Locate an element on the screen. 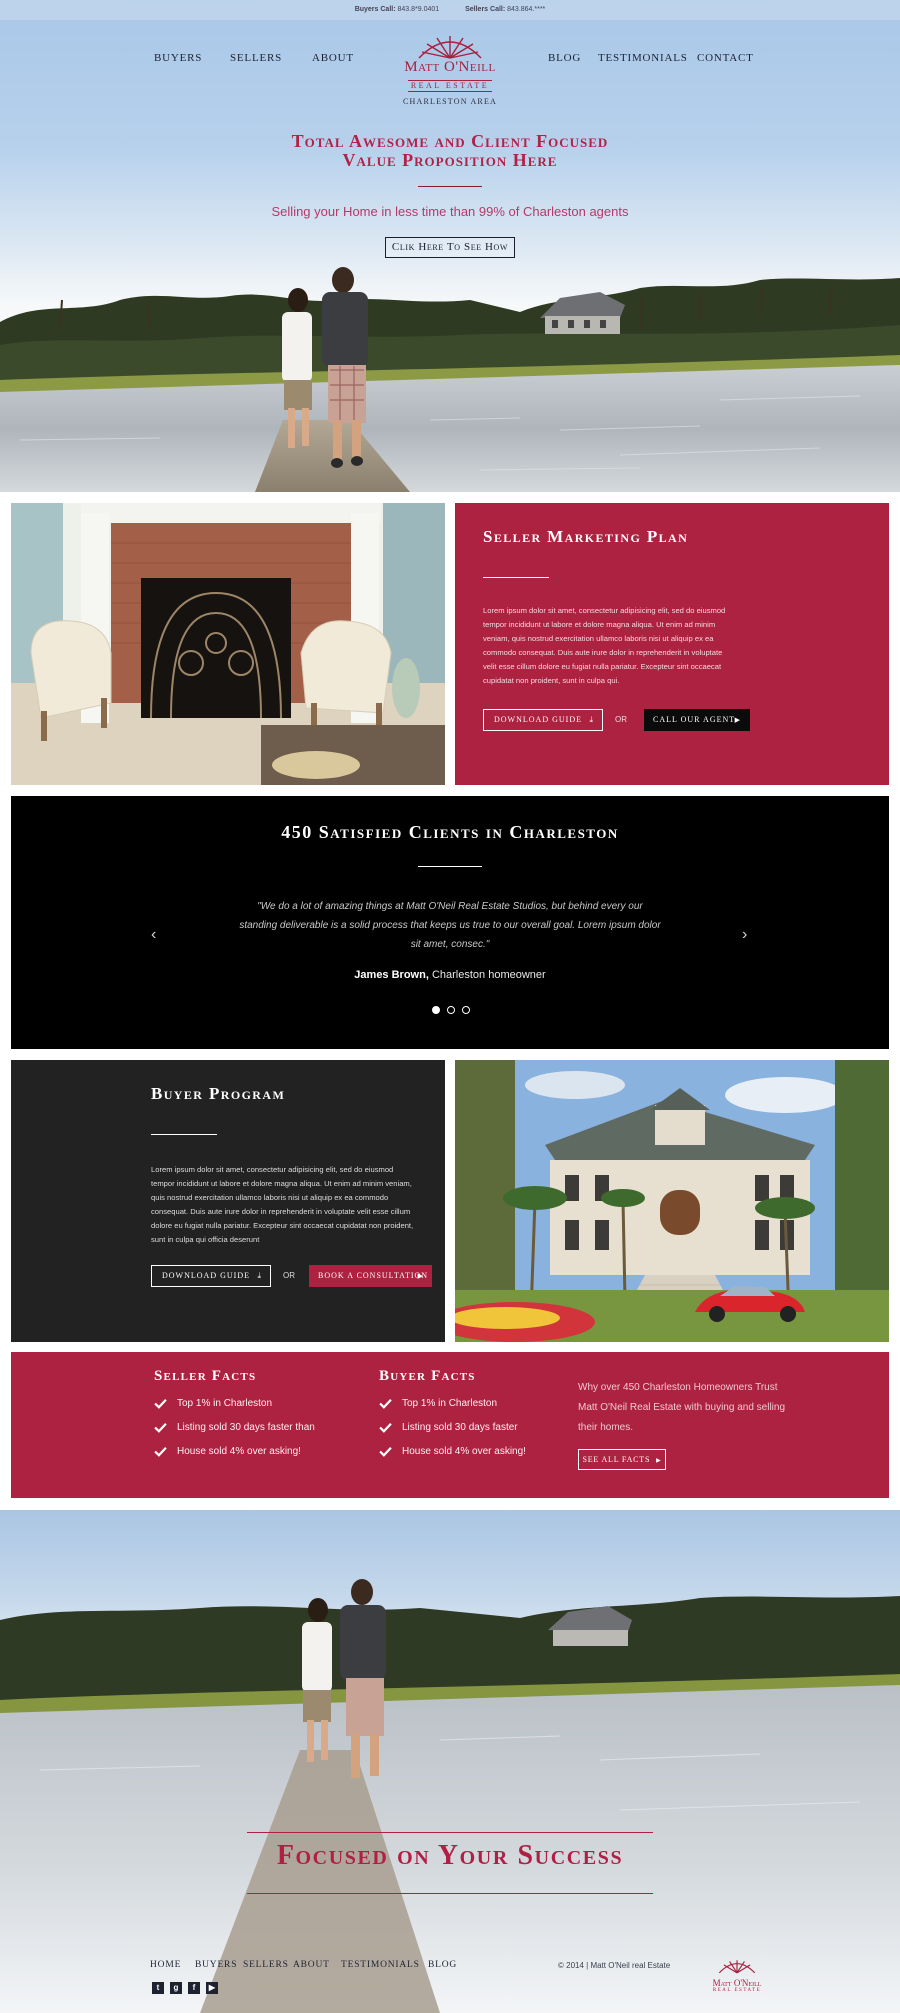 This screenshot has height=2013, width=900. seller-fact-item: Listing sold 30 days faster than is located at coordinates (234, 1427).